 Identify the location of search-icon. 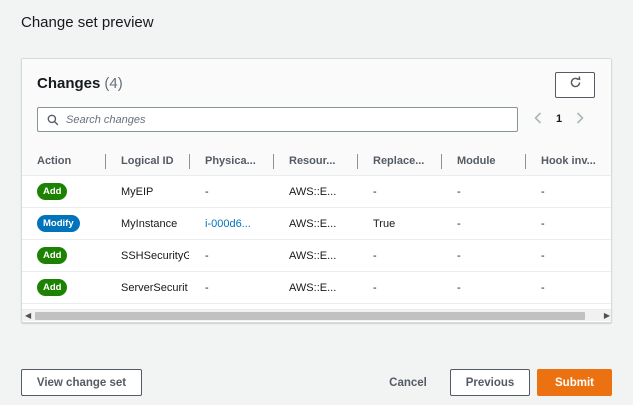
(53, 120).